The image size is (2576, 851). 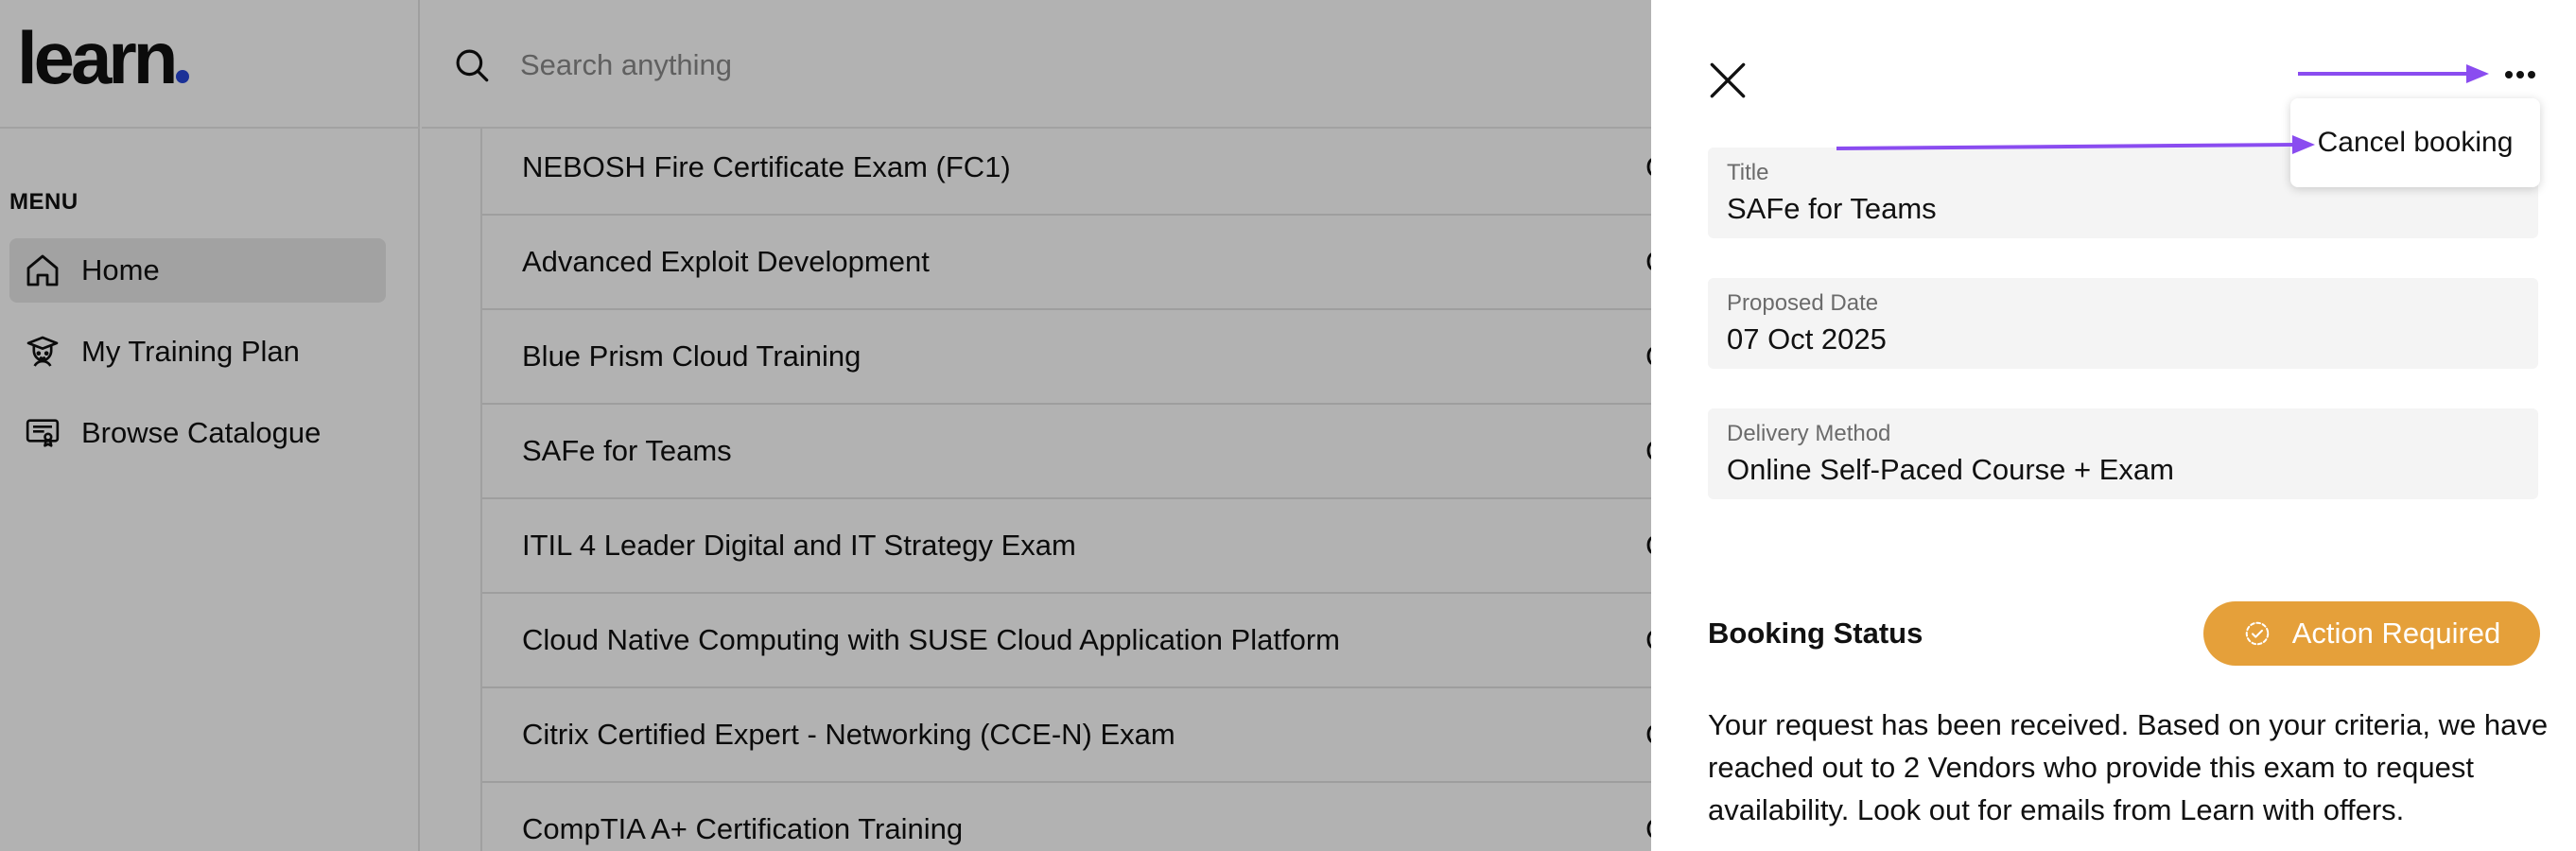 I want to click on cancel-booking-menu-item: Cancel booking, so click(x=2415, y=143).